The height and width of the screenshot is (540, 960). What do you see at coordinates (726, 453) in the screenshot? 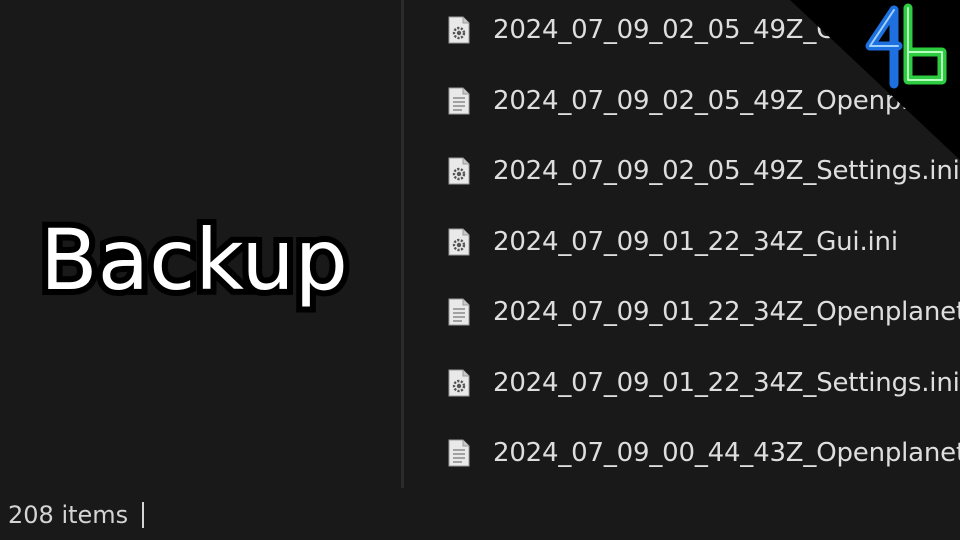
I see `file-name: 2024_07_09_00_44_43Z_Openplanet.log` at bounding box center [726, 453].